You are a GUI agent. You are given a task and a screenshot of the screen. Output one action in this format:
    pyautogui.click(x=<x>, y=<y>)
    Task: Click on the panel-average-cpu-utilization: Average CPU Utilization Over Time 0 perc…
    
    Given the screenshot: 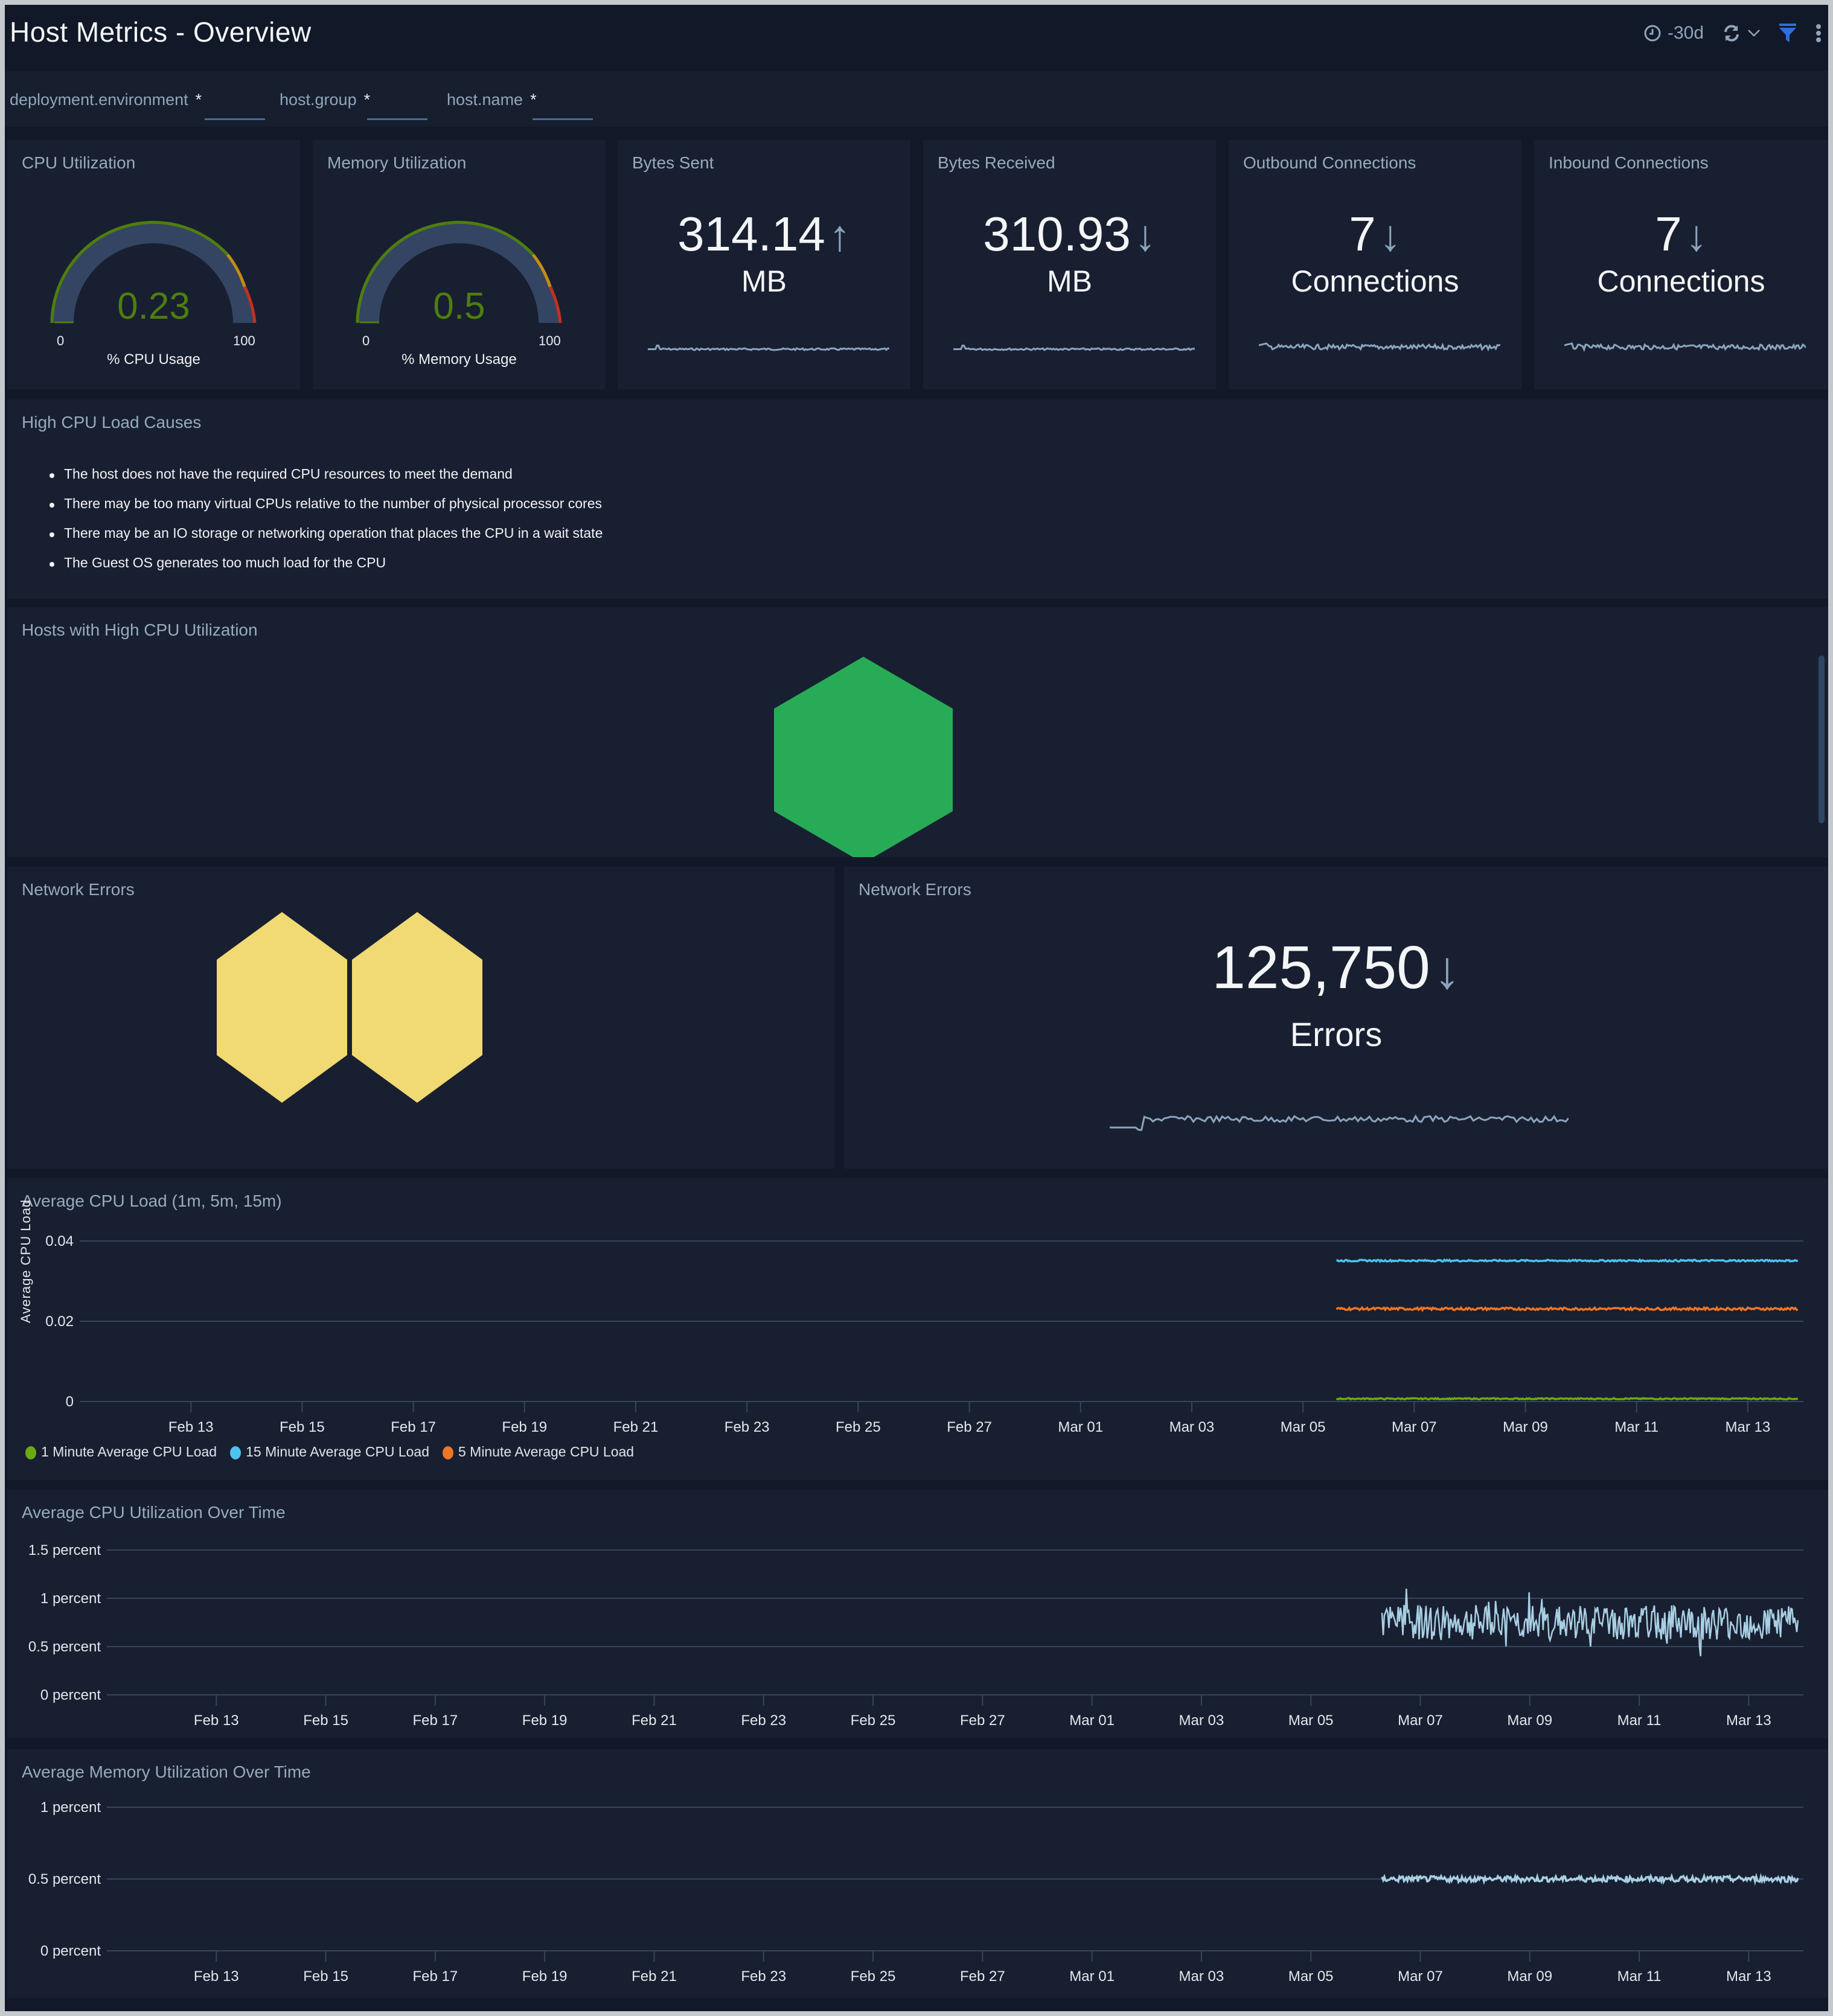 What is the action you would take?
    pyautogui.click(x=917, y=1614)
    